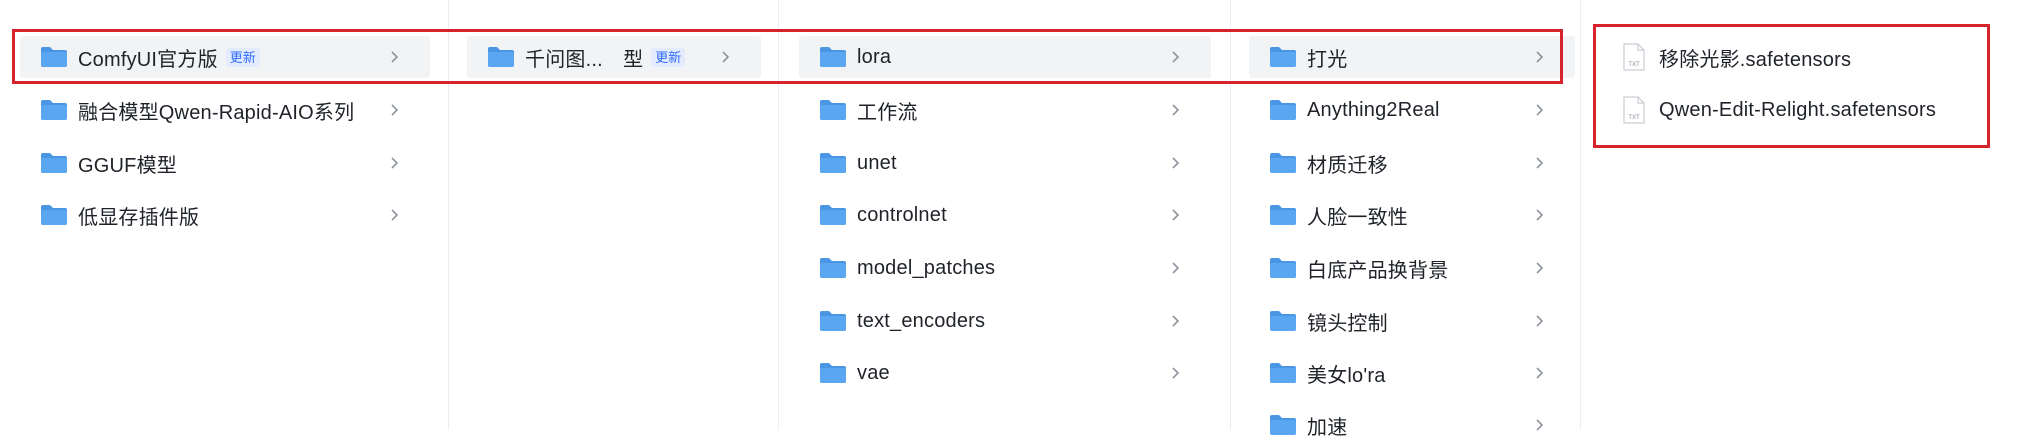 The width and height of the screenshot is (2038, 446). I want to click on folder-row: 美女lo'ra, so click(1412, 373).